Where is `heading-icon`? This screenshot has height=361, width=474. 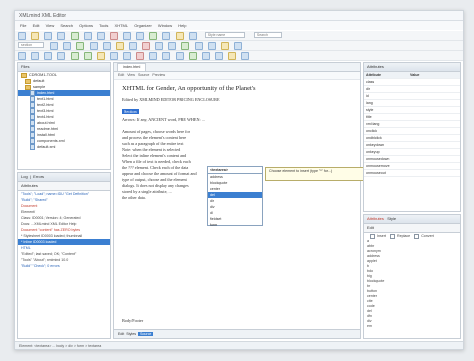 heading-icon is located at coordinates (205, 56).